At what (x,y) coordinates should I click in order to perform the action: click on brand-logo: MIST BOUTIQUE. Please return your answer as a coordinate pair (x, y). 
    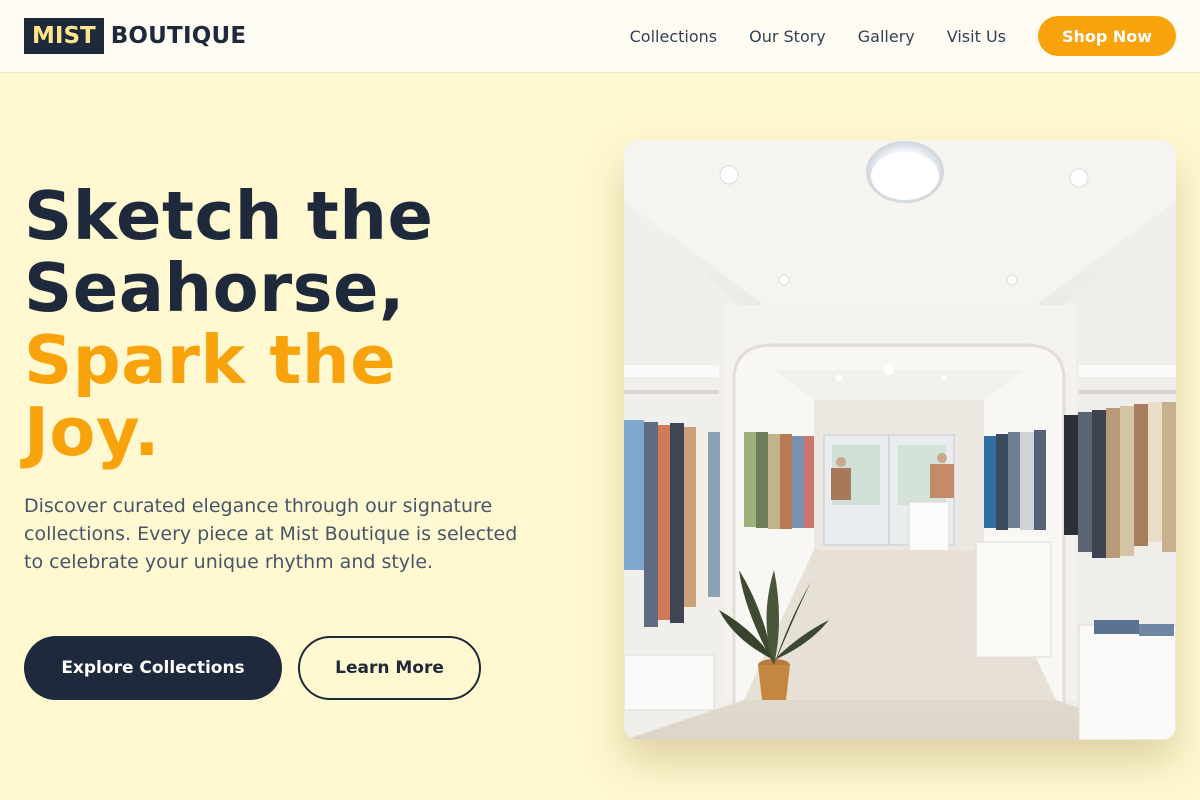
    Looking at the image, I should click on (135, 36).